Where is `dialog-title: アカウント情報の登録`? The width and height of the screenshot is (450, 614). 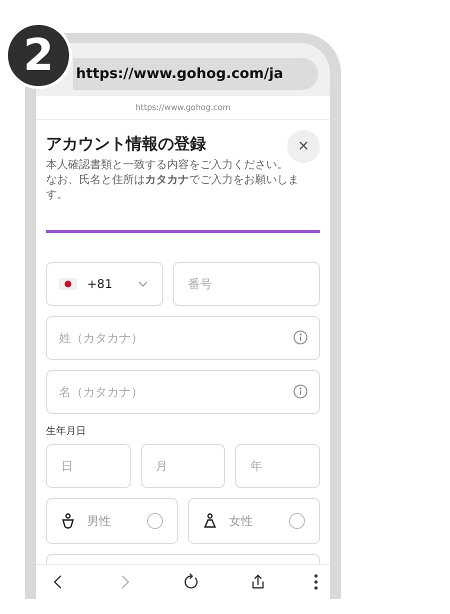 dialog-title: アカウント情報の登録 is located at coordinates (126, 144).